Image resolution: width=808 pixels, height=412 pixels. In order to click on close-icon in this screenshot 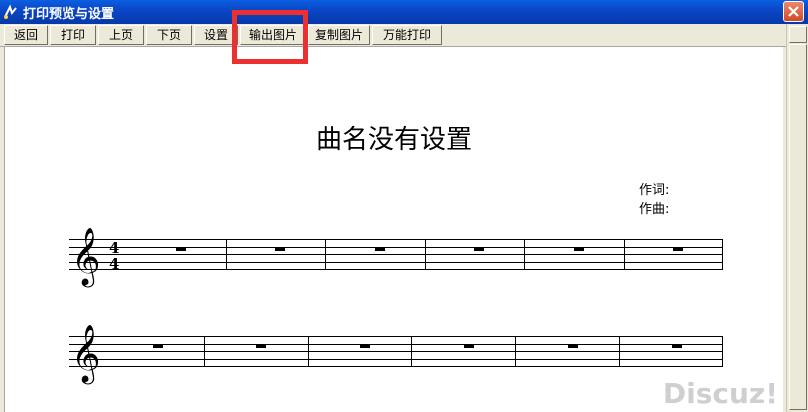, I will do `click(793, 11)`.